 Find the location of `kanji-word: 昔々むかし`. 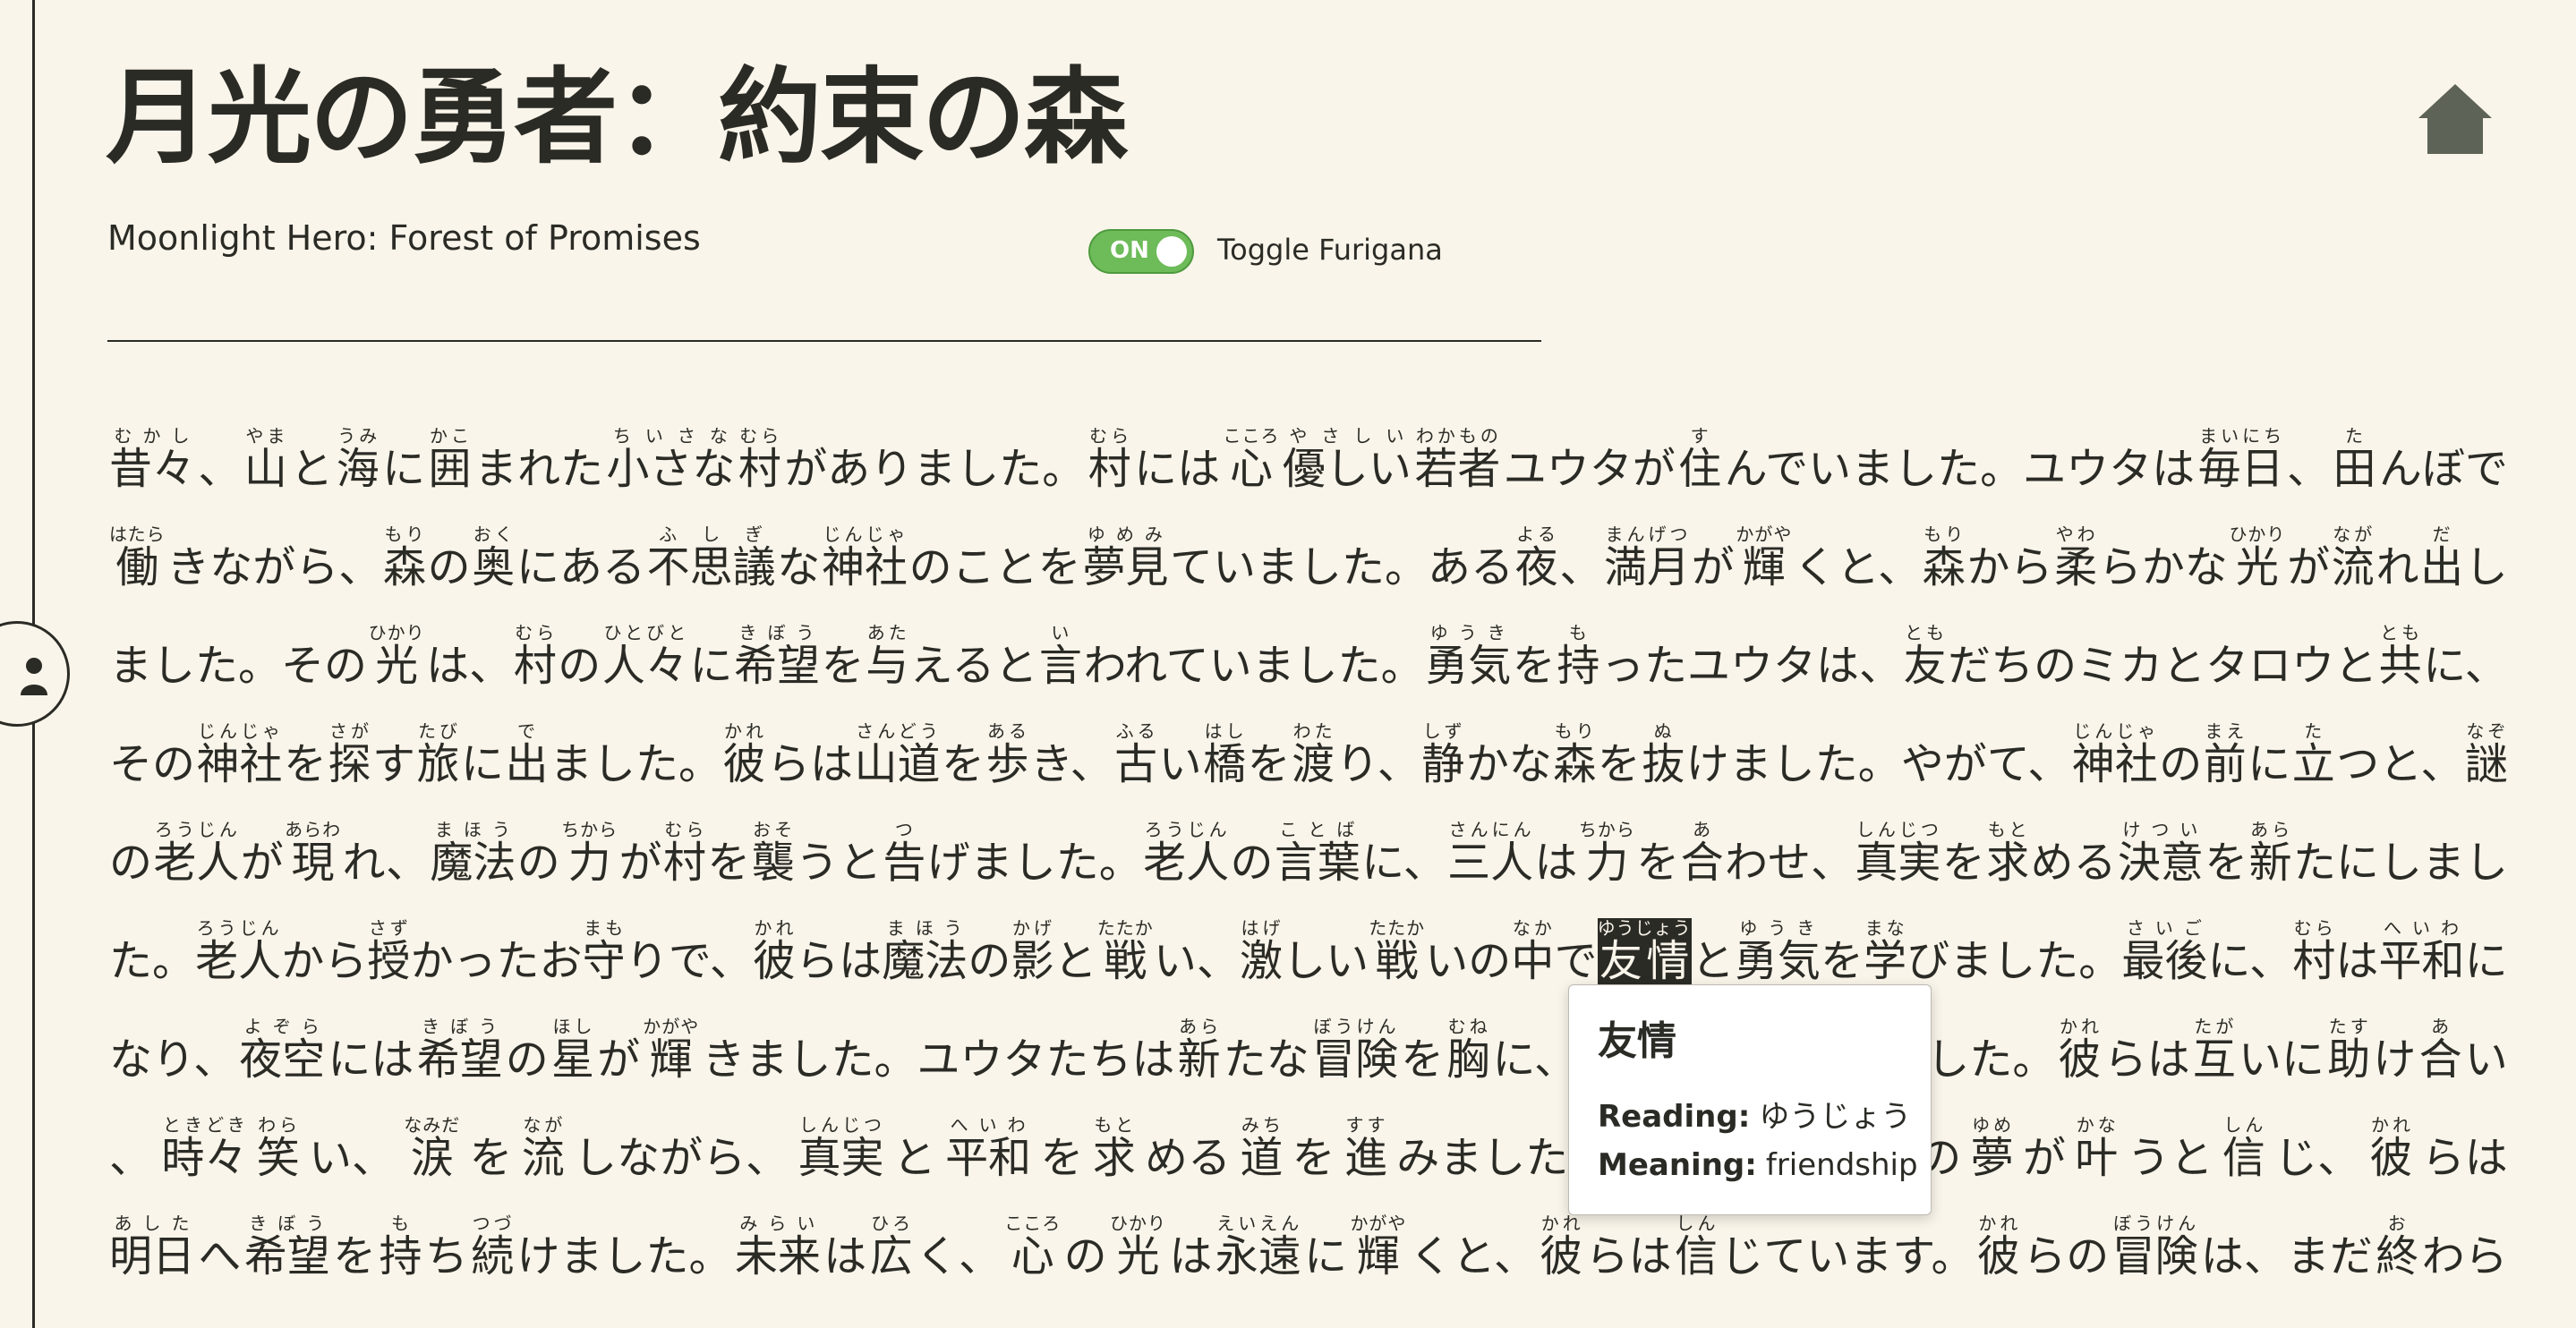

kanji-word: 昔々むかし is located at coordinates (152, 462).